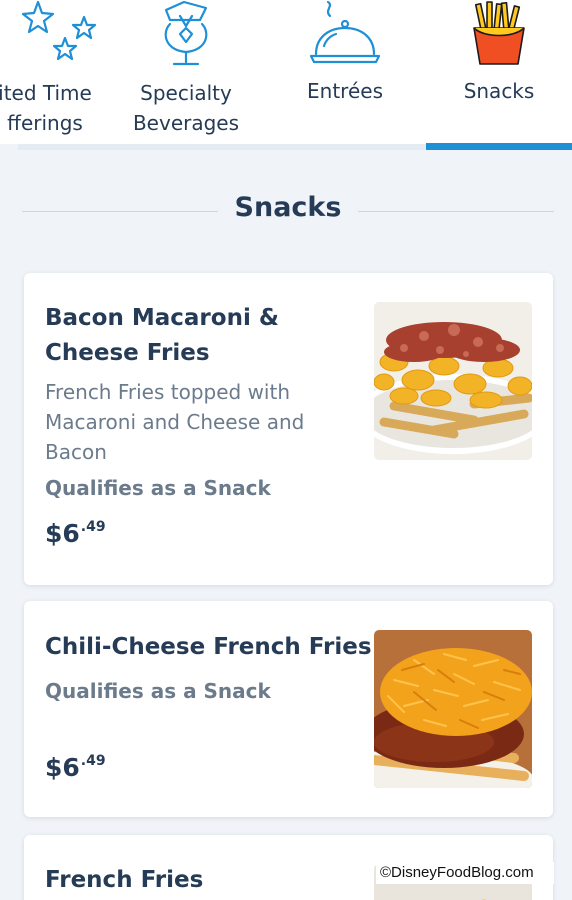 This screenshot has height=900, width=572. What do you see at coordinates (186, 72) in the screenshot?
I see `tab-specialty-beverages: Specialty Beverages` at bounding box center [186, 72].